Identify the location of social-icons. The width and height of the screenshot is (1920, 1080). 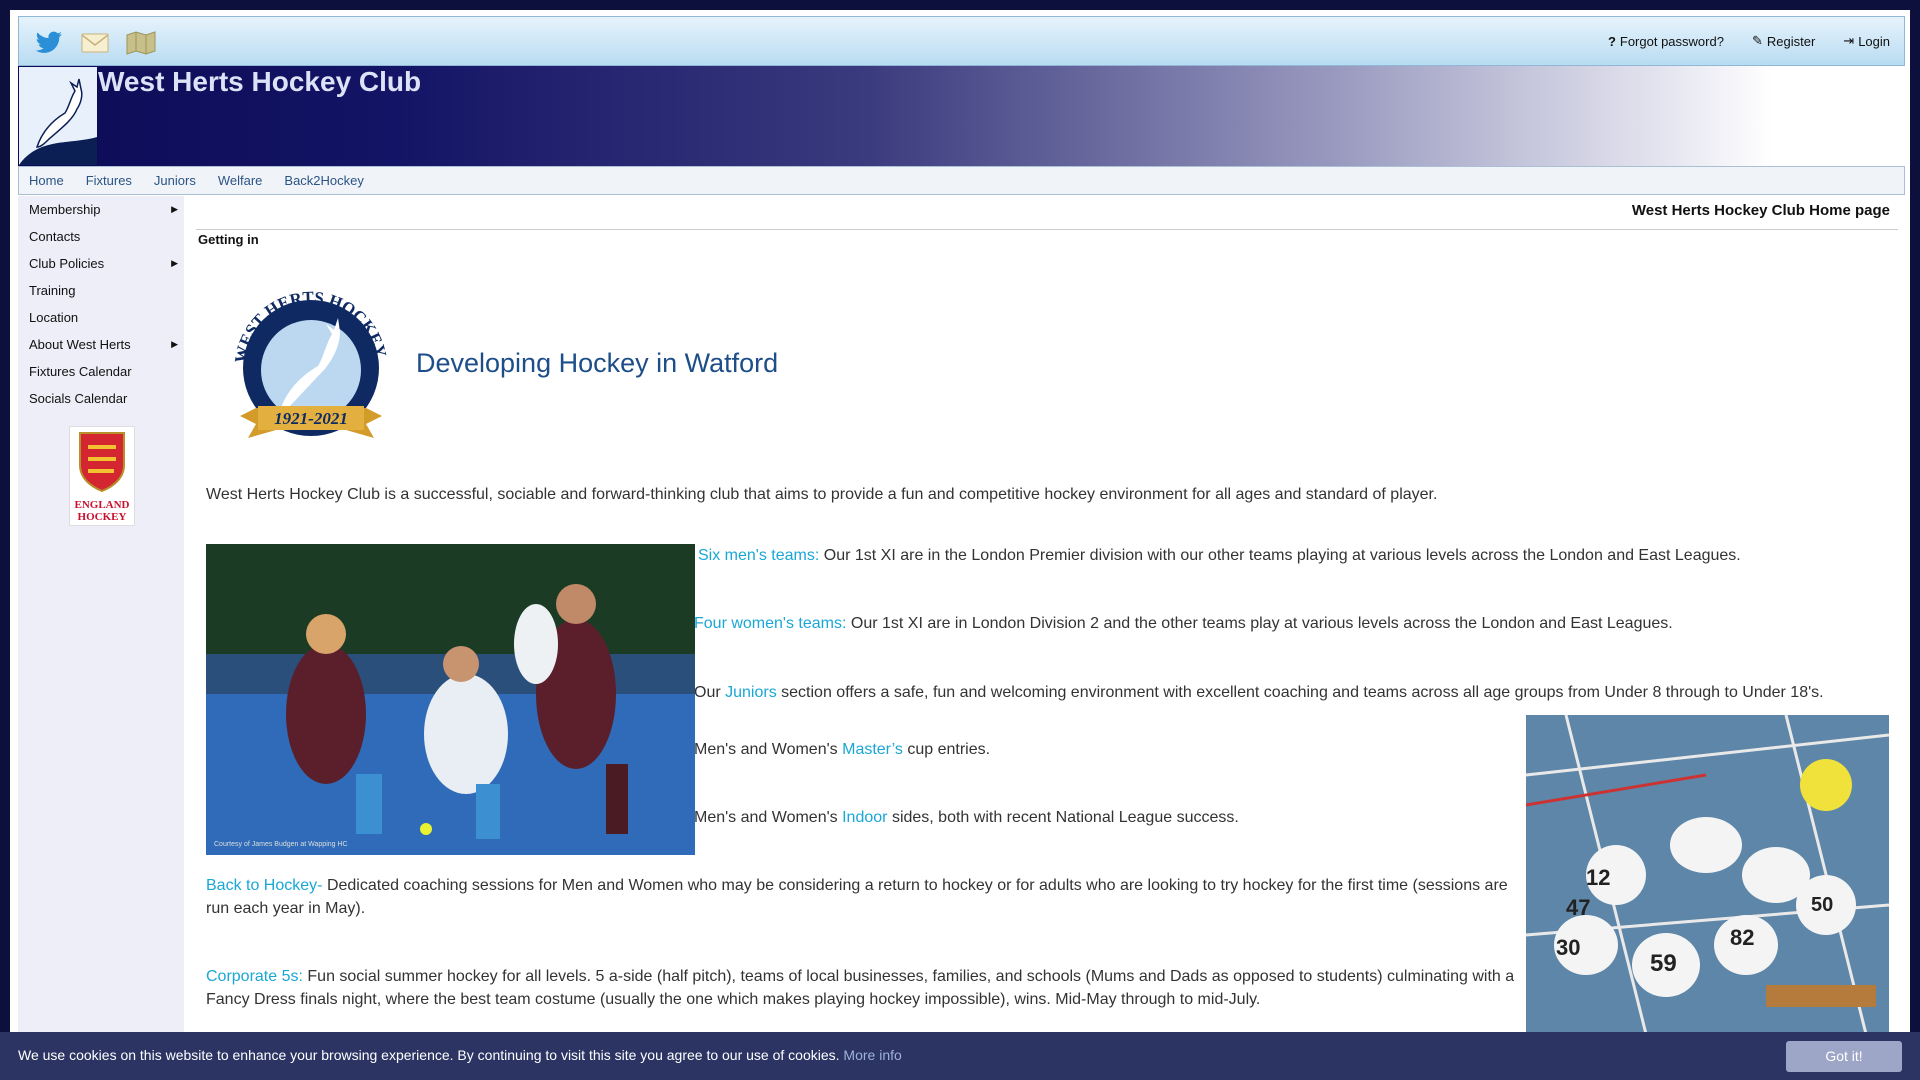
(95, 43).